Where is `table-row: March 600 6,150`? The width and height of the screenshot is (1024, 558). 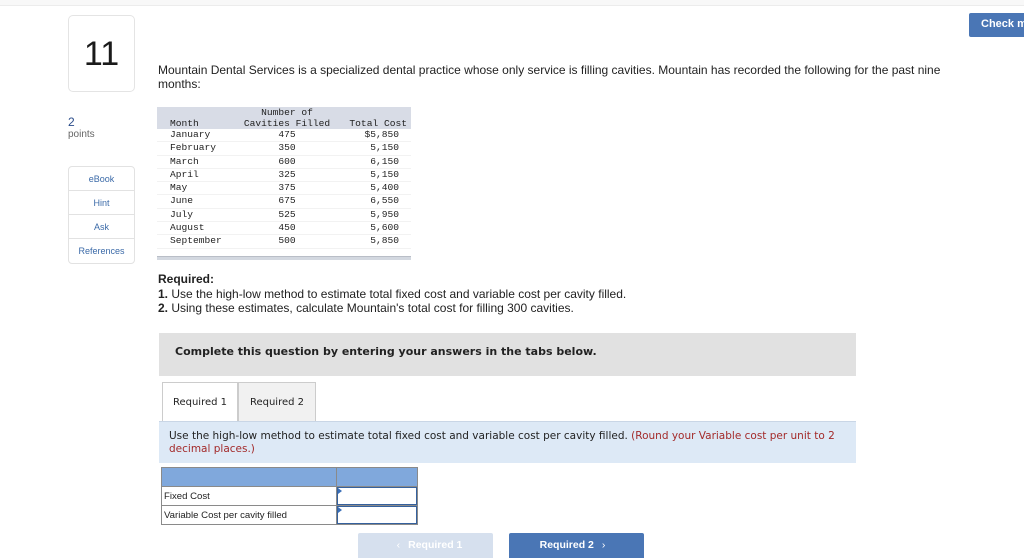 table-row: March 600 6,150 is located at coordinates (284, 162).